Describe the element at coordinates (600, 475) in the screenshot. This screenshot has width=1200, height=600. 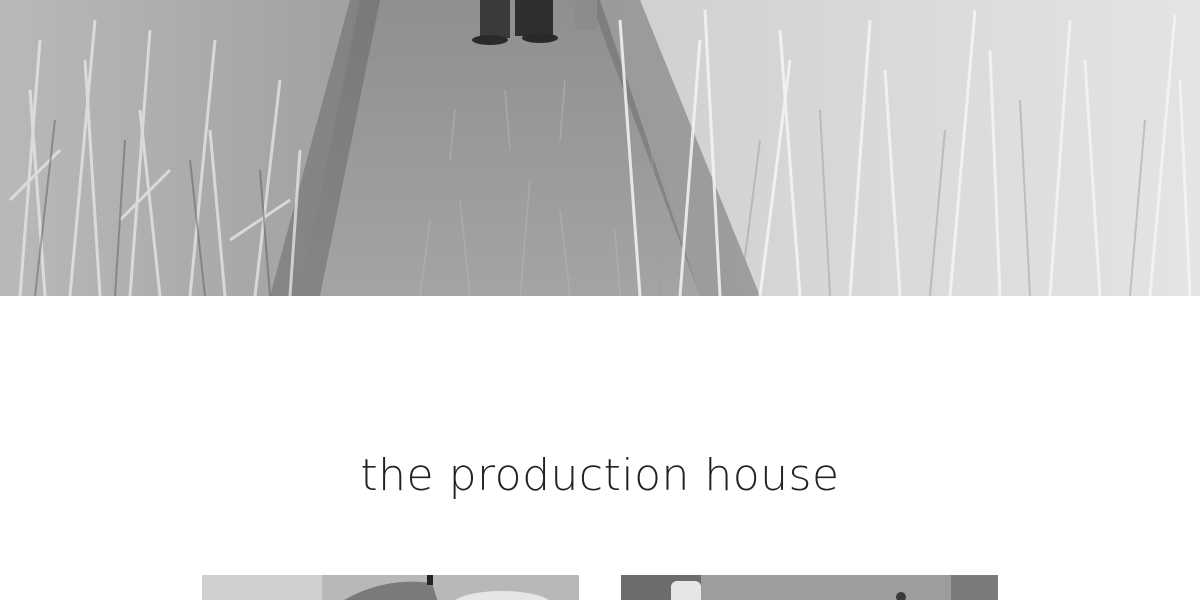
I see `section-title: the production house` at that location.